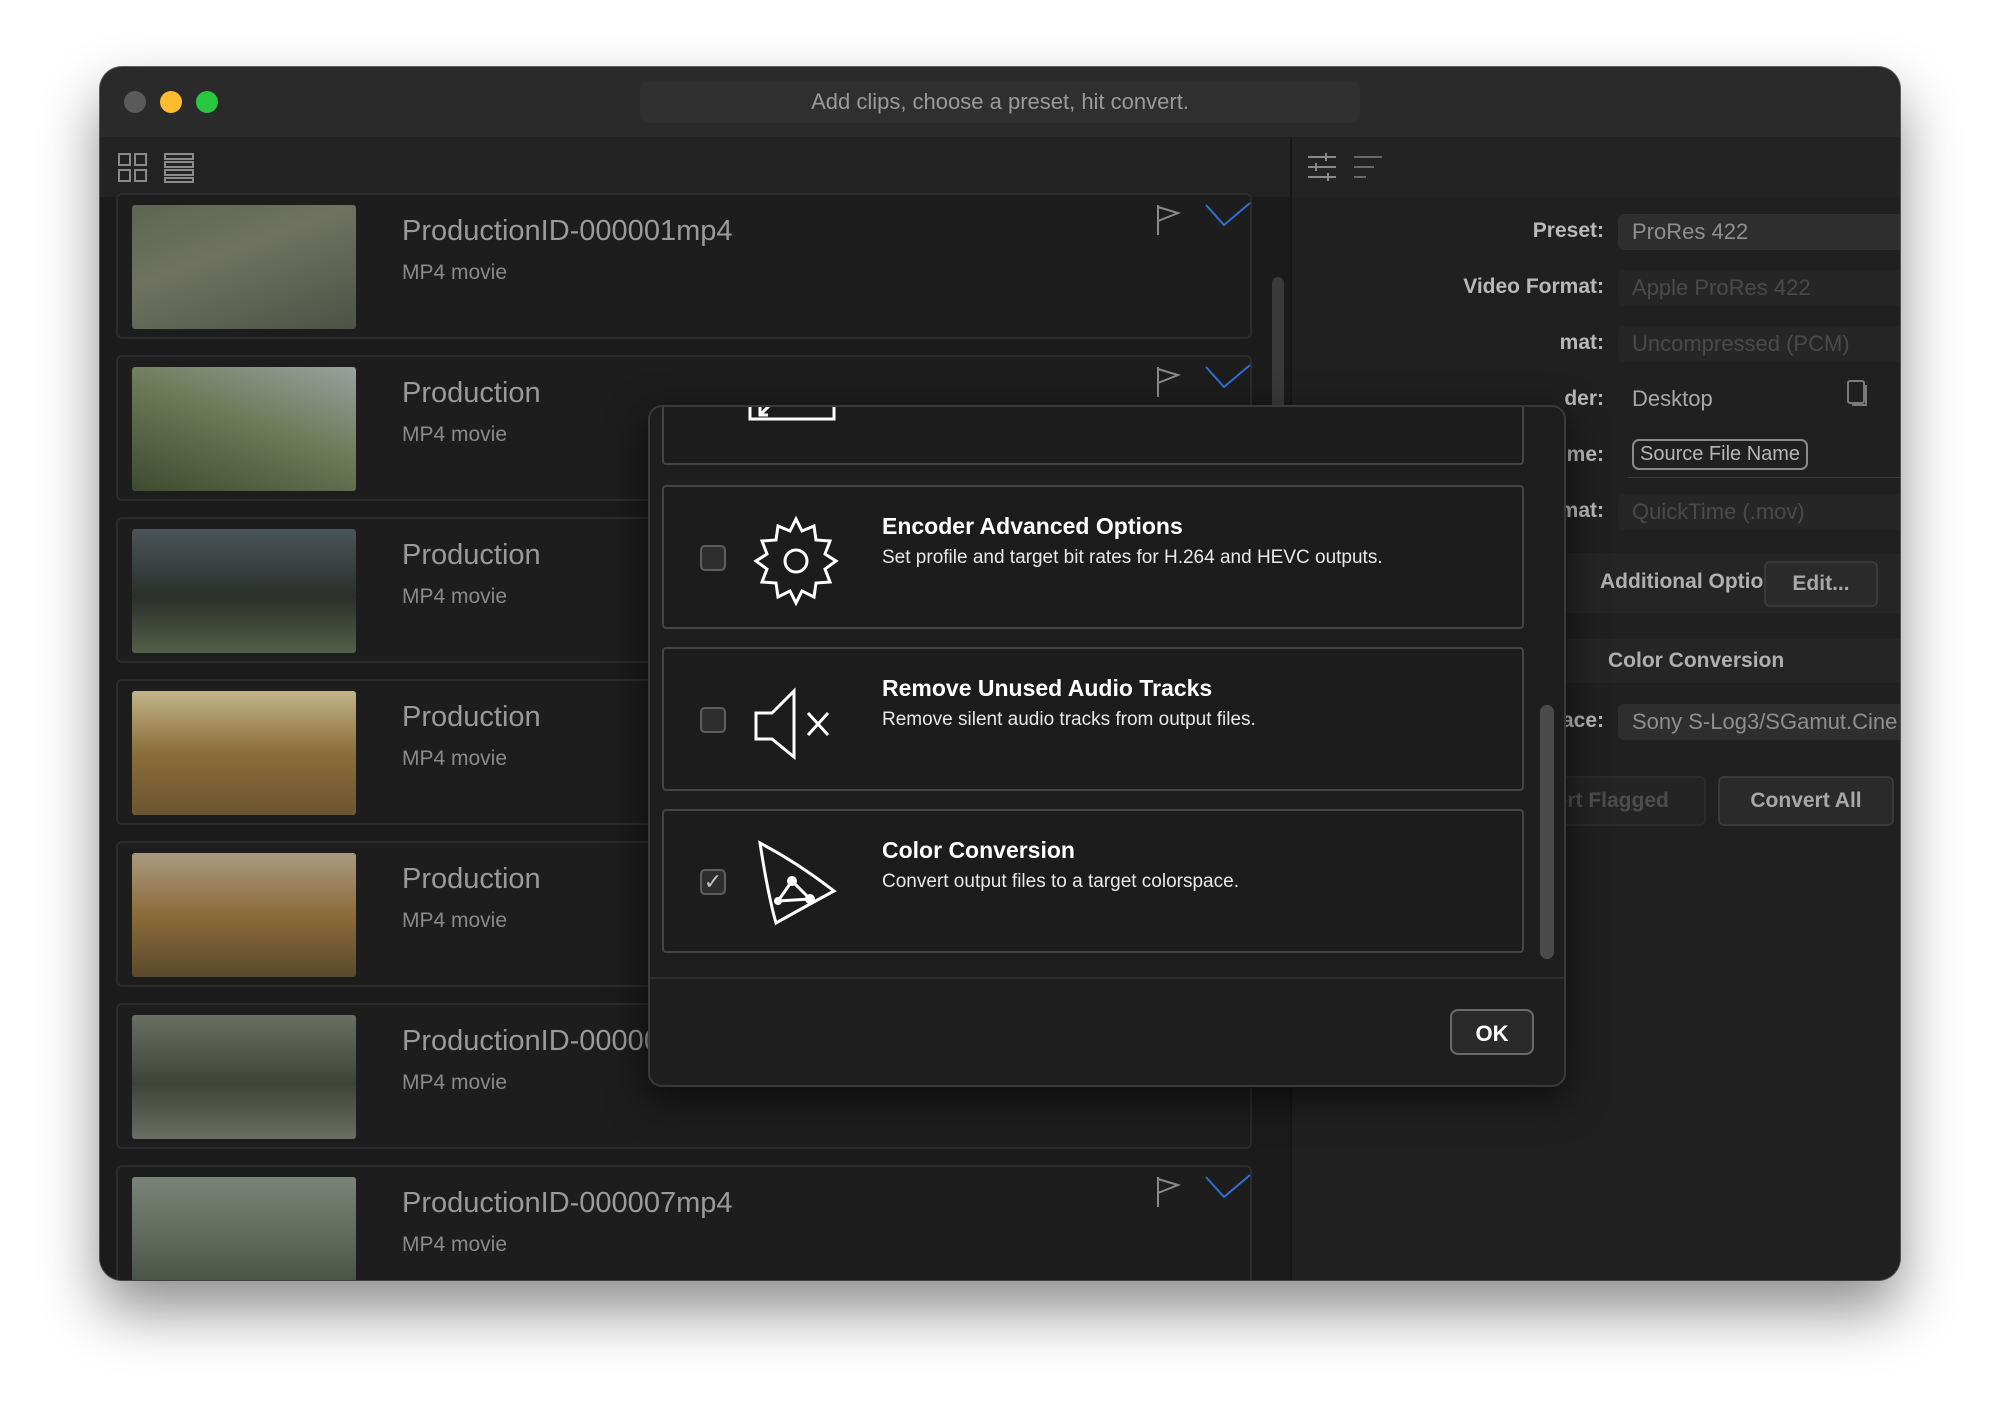 This screenshot has width=2000, height=1412. Describe the element at coordinates (1718, 511) in the screenshot. I see `container-value: QuickTime (.mov)` at that location.